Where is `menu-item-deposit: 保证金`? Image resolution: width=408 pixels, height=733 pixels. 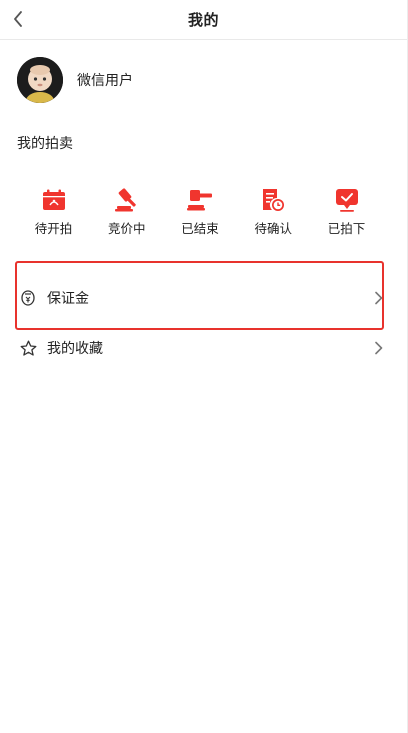 menu-item-deposit: 保证金 is located at coordinates (200, 298).